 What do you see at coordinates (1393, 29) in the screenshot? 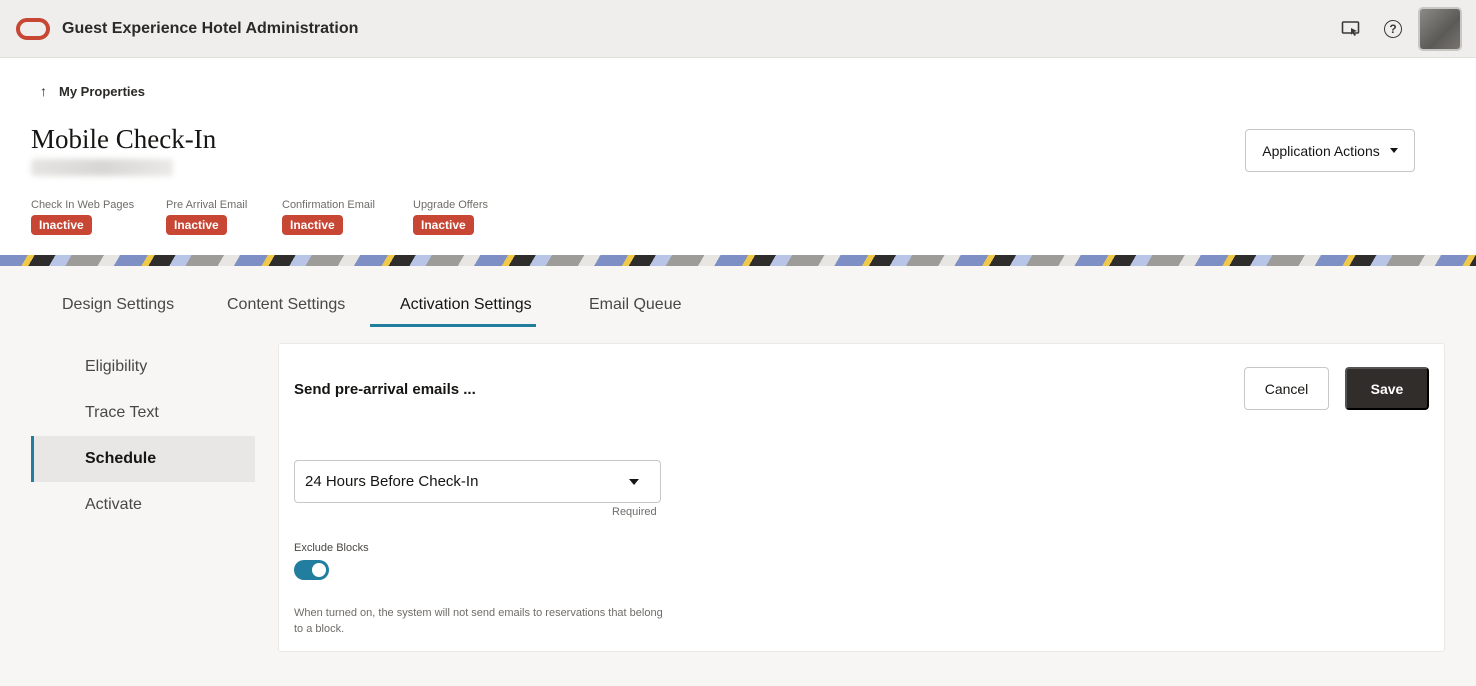
I see `help-icon: ?` at bounding box center [1393, 29].